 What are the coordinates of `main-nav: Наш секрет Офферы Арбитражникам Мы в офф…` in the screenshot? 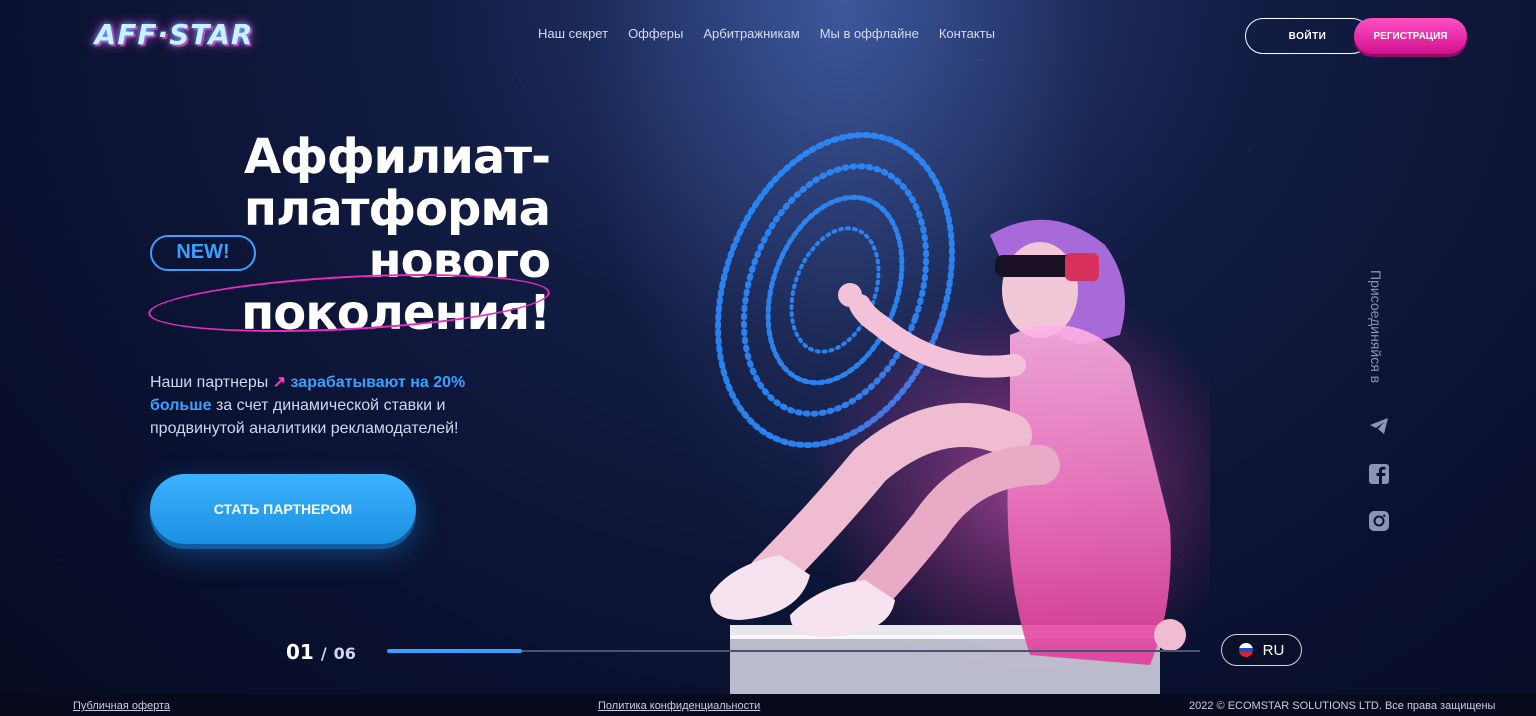 It's located at (766, 33).